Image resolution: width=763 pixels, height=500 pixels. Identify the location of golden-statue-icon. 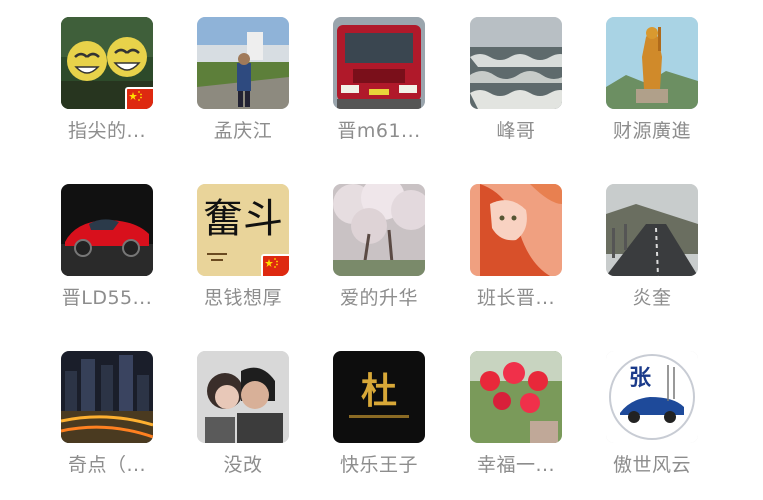
(652, 63).